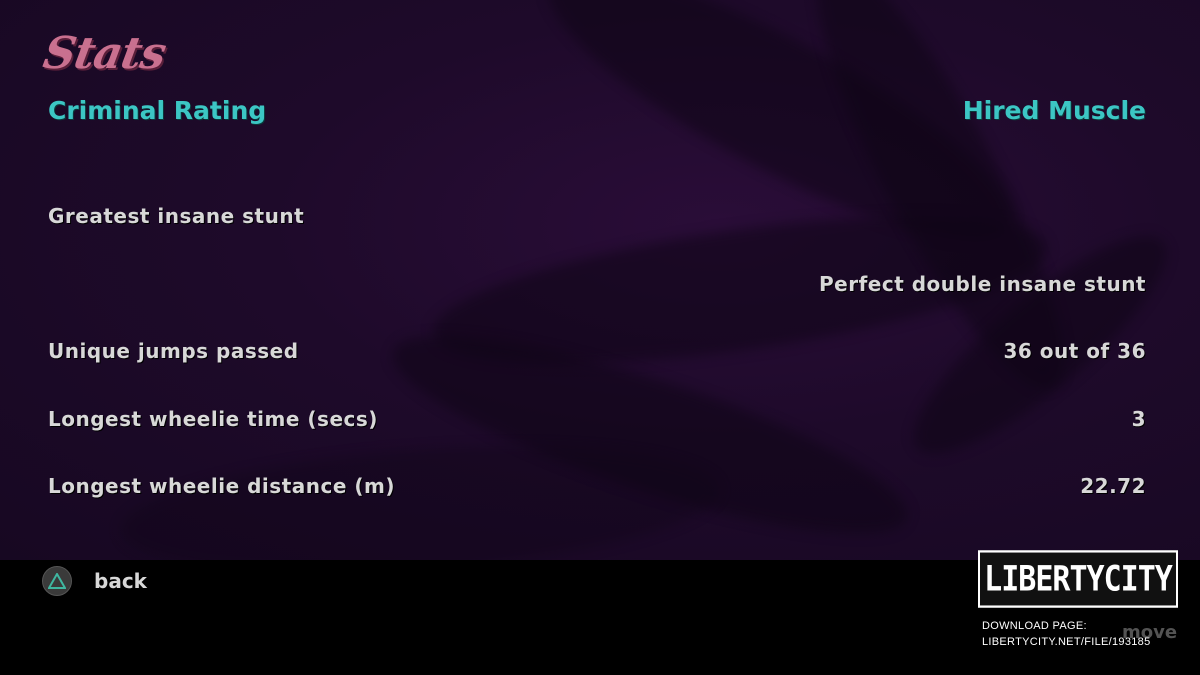  I want to click on criminal-rating-value: Hired Muscle, so click(1054, 110).